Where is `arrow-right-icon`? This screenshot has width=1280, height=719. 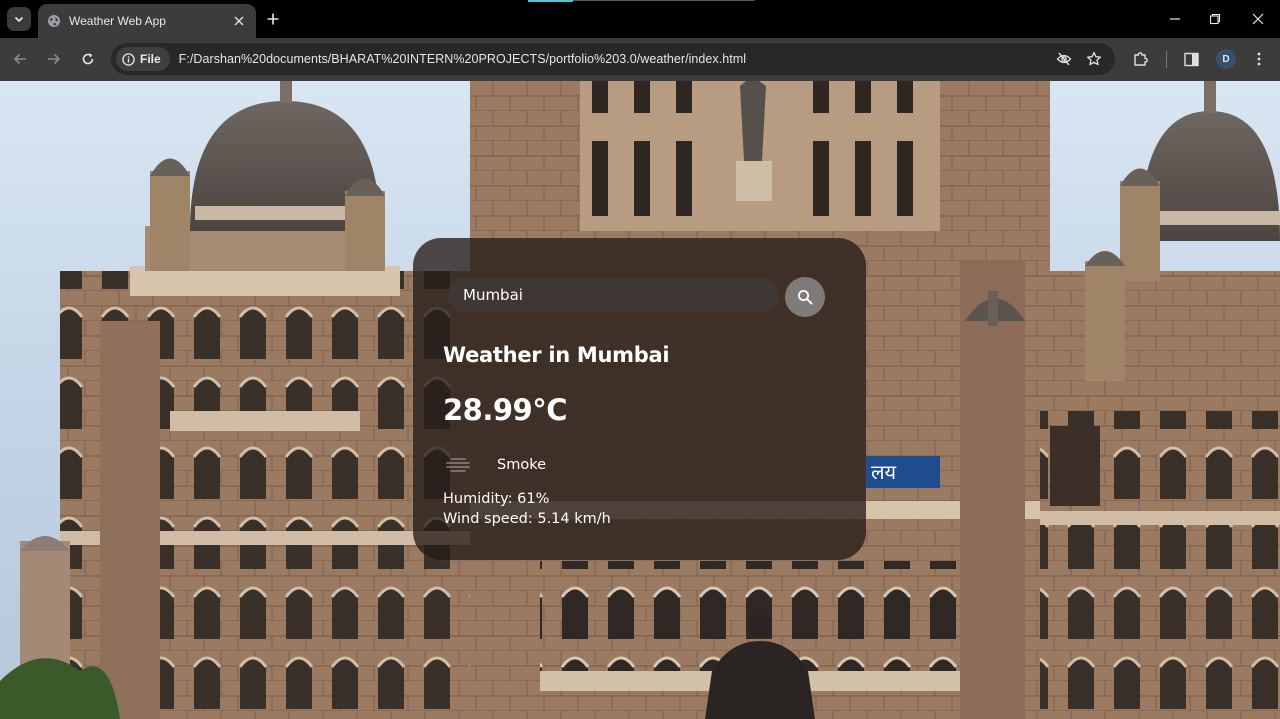 arrow-right-icon is located at coordinates (54, 59).